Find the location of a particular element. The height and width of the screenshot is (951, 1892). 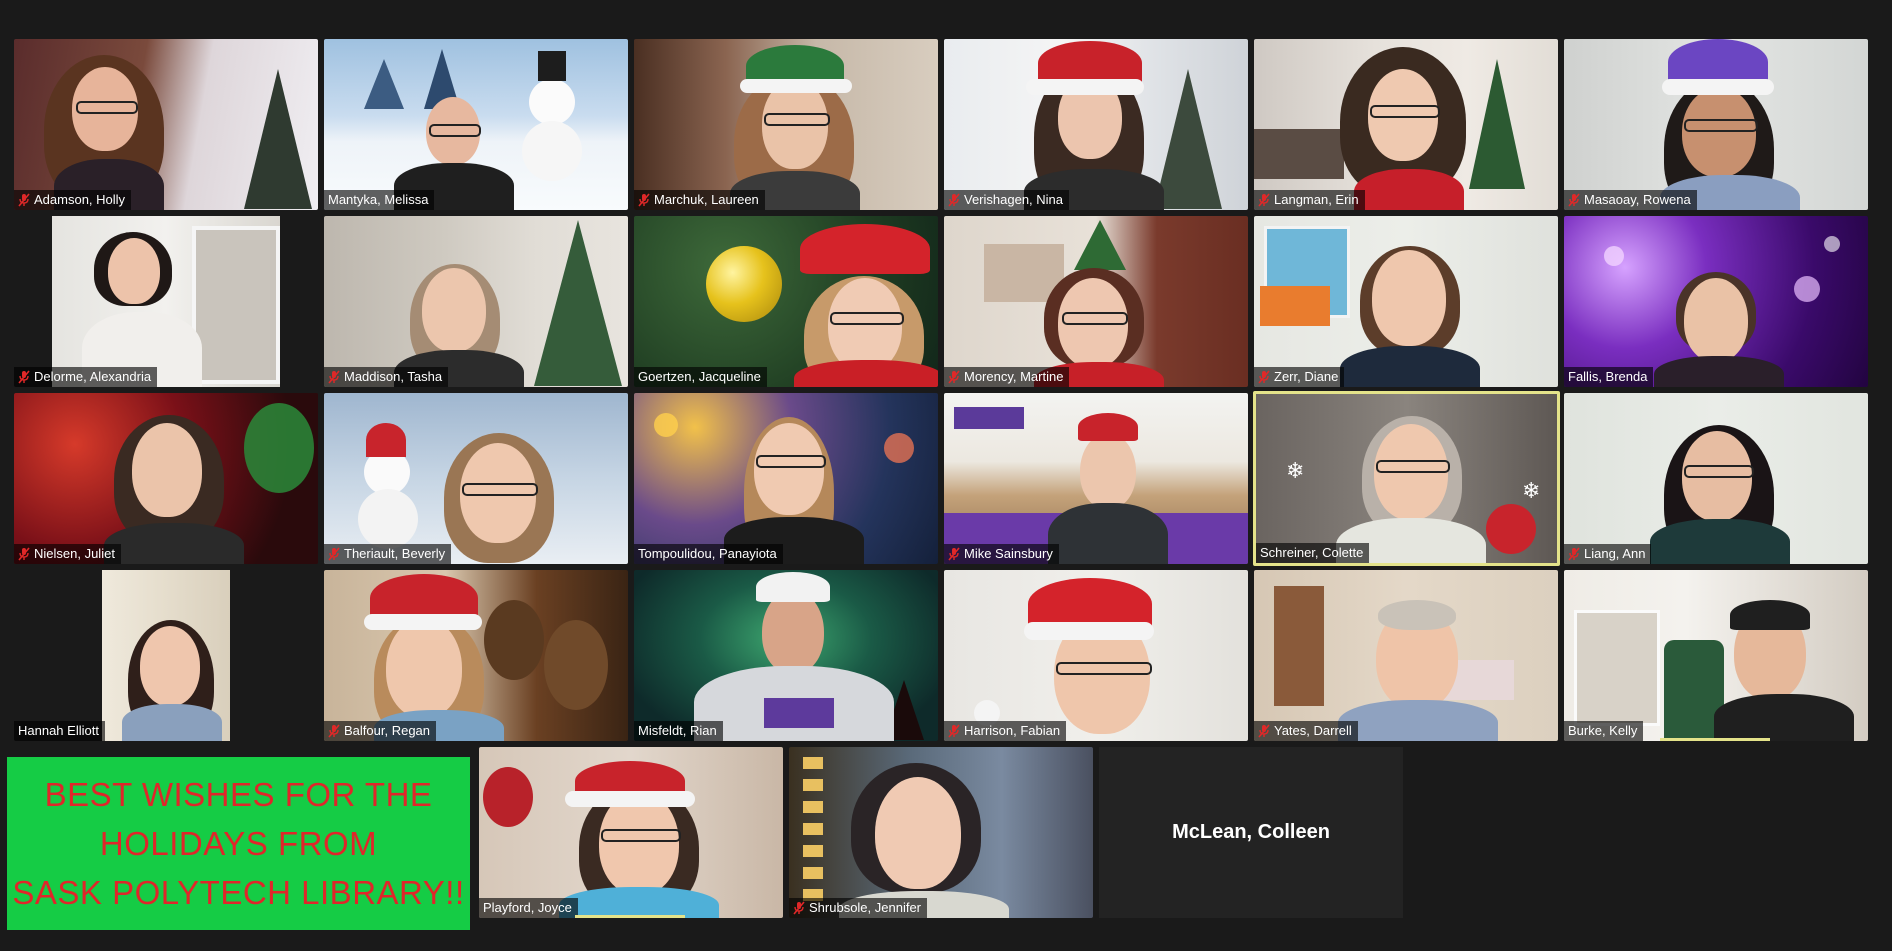

participant-name-tag: Balfour, Regan is located at coordinates (380, 731).